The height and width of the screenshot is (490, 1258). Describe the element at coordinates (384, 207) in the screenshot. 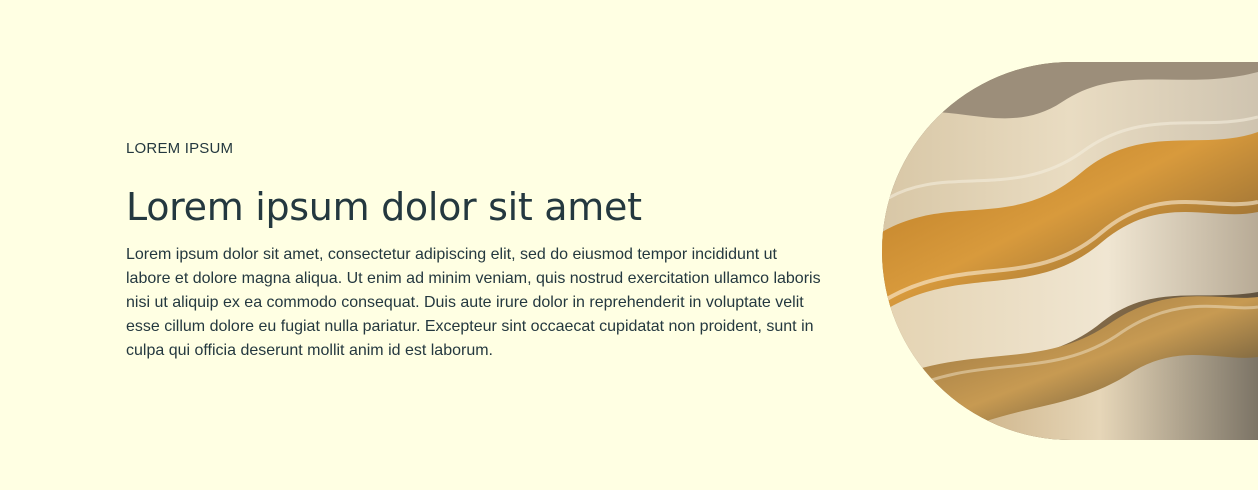

I see `hero-title: Lorem ipsum dolor sit amet` at that location.